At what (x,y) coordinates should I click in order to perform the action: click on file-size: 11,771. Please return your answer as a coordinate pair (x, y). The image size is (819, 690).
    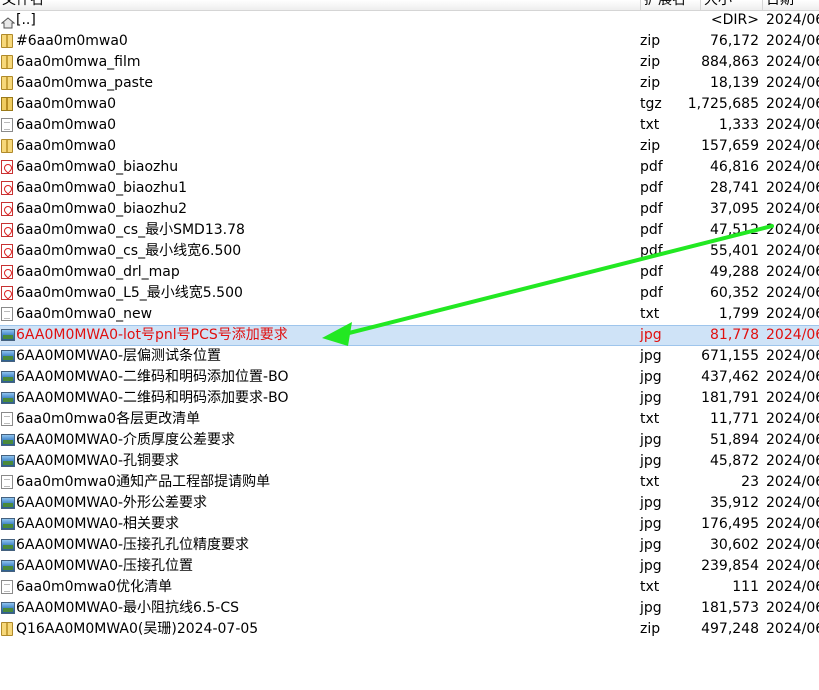
    Looking at the image, I should click on (734, 419).